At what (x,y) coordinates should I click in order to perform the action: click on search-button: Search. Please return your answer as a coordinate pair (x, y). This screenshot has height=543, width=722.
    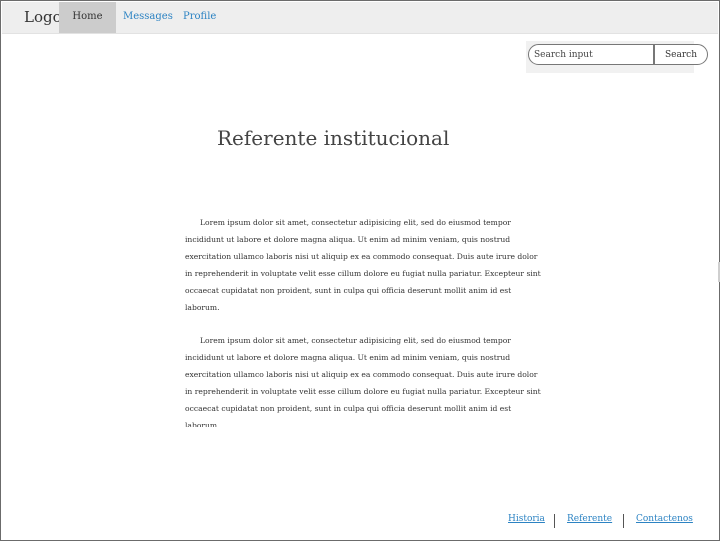
    Looking at the image, I should click on (681, 54).